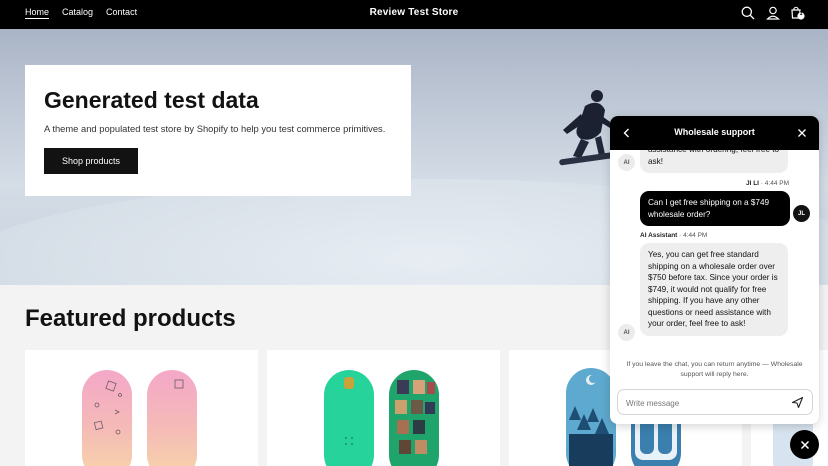 The image size is (828, 466). What do you see at coordinates (801, 213) in the screenshot?
I see `user-avatar: JL` at bounding box center [801, 213].